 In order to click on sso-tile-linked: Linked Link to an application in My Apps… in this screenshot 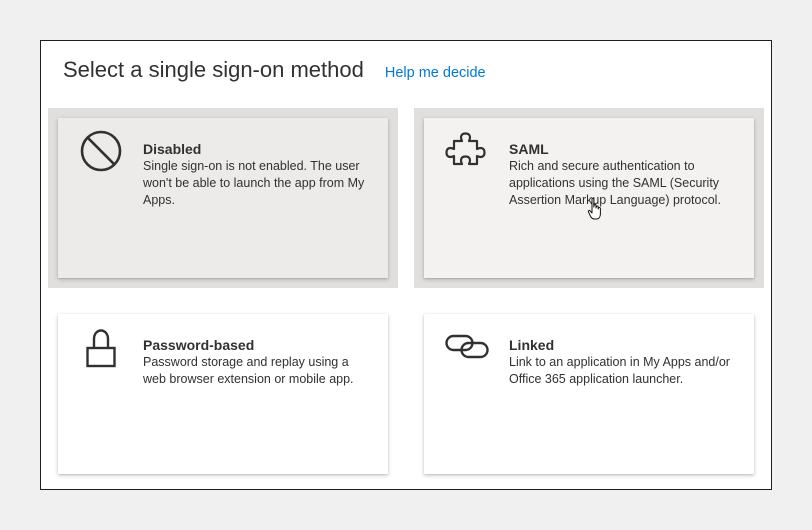, I will do `click(589, 394)`.